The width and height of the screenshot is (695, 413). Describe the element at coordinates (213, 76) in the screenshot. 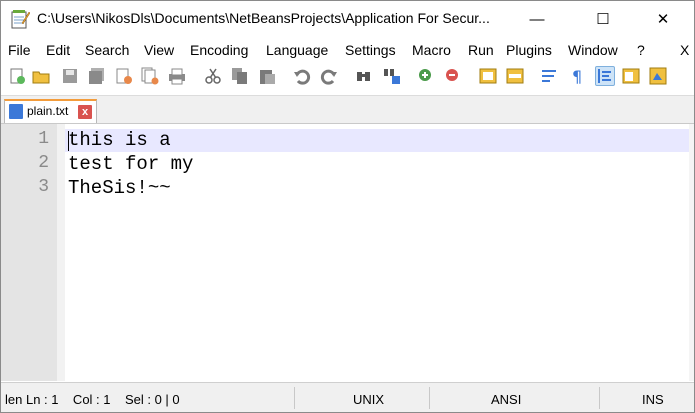

I see `cut-icon` at that location.